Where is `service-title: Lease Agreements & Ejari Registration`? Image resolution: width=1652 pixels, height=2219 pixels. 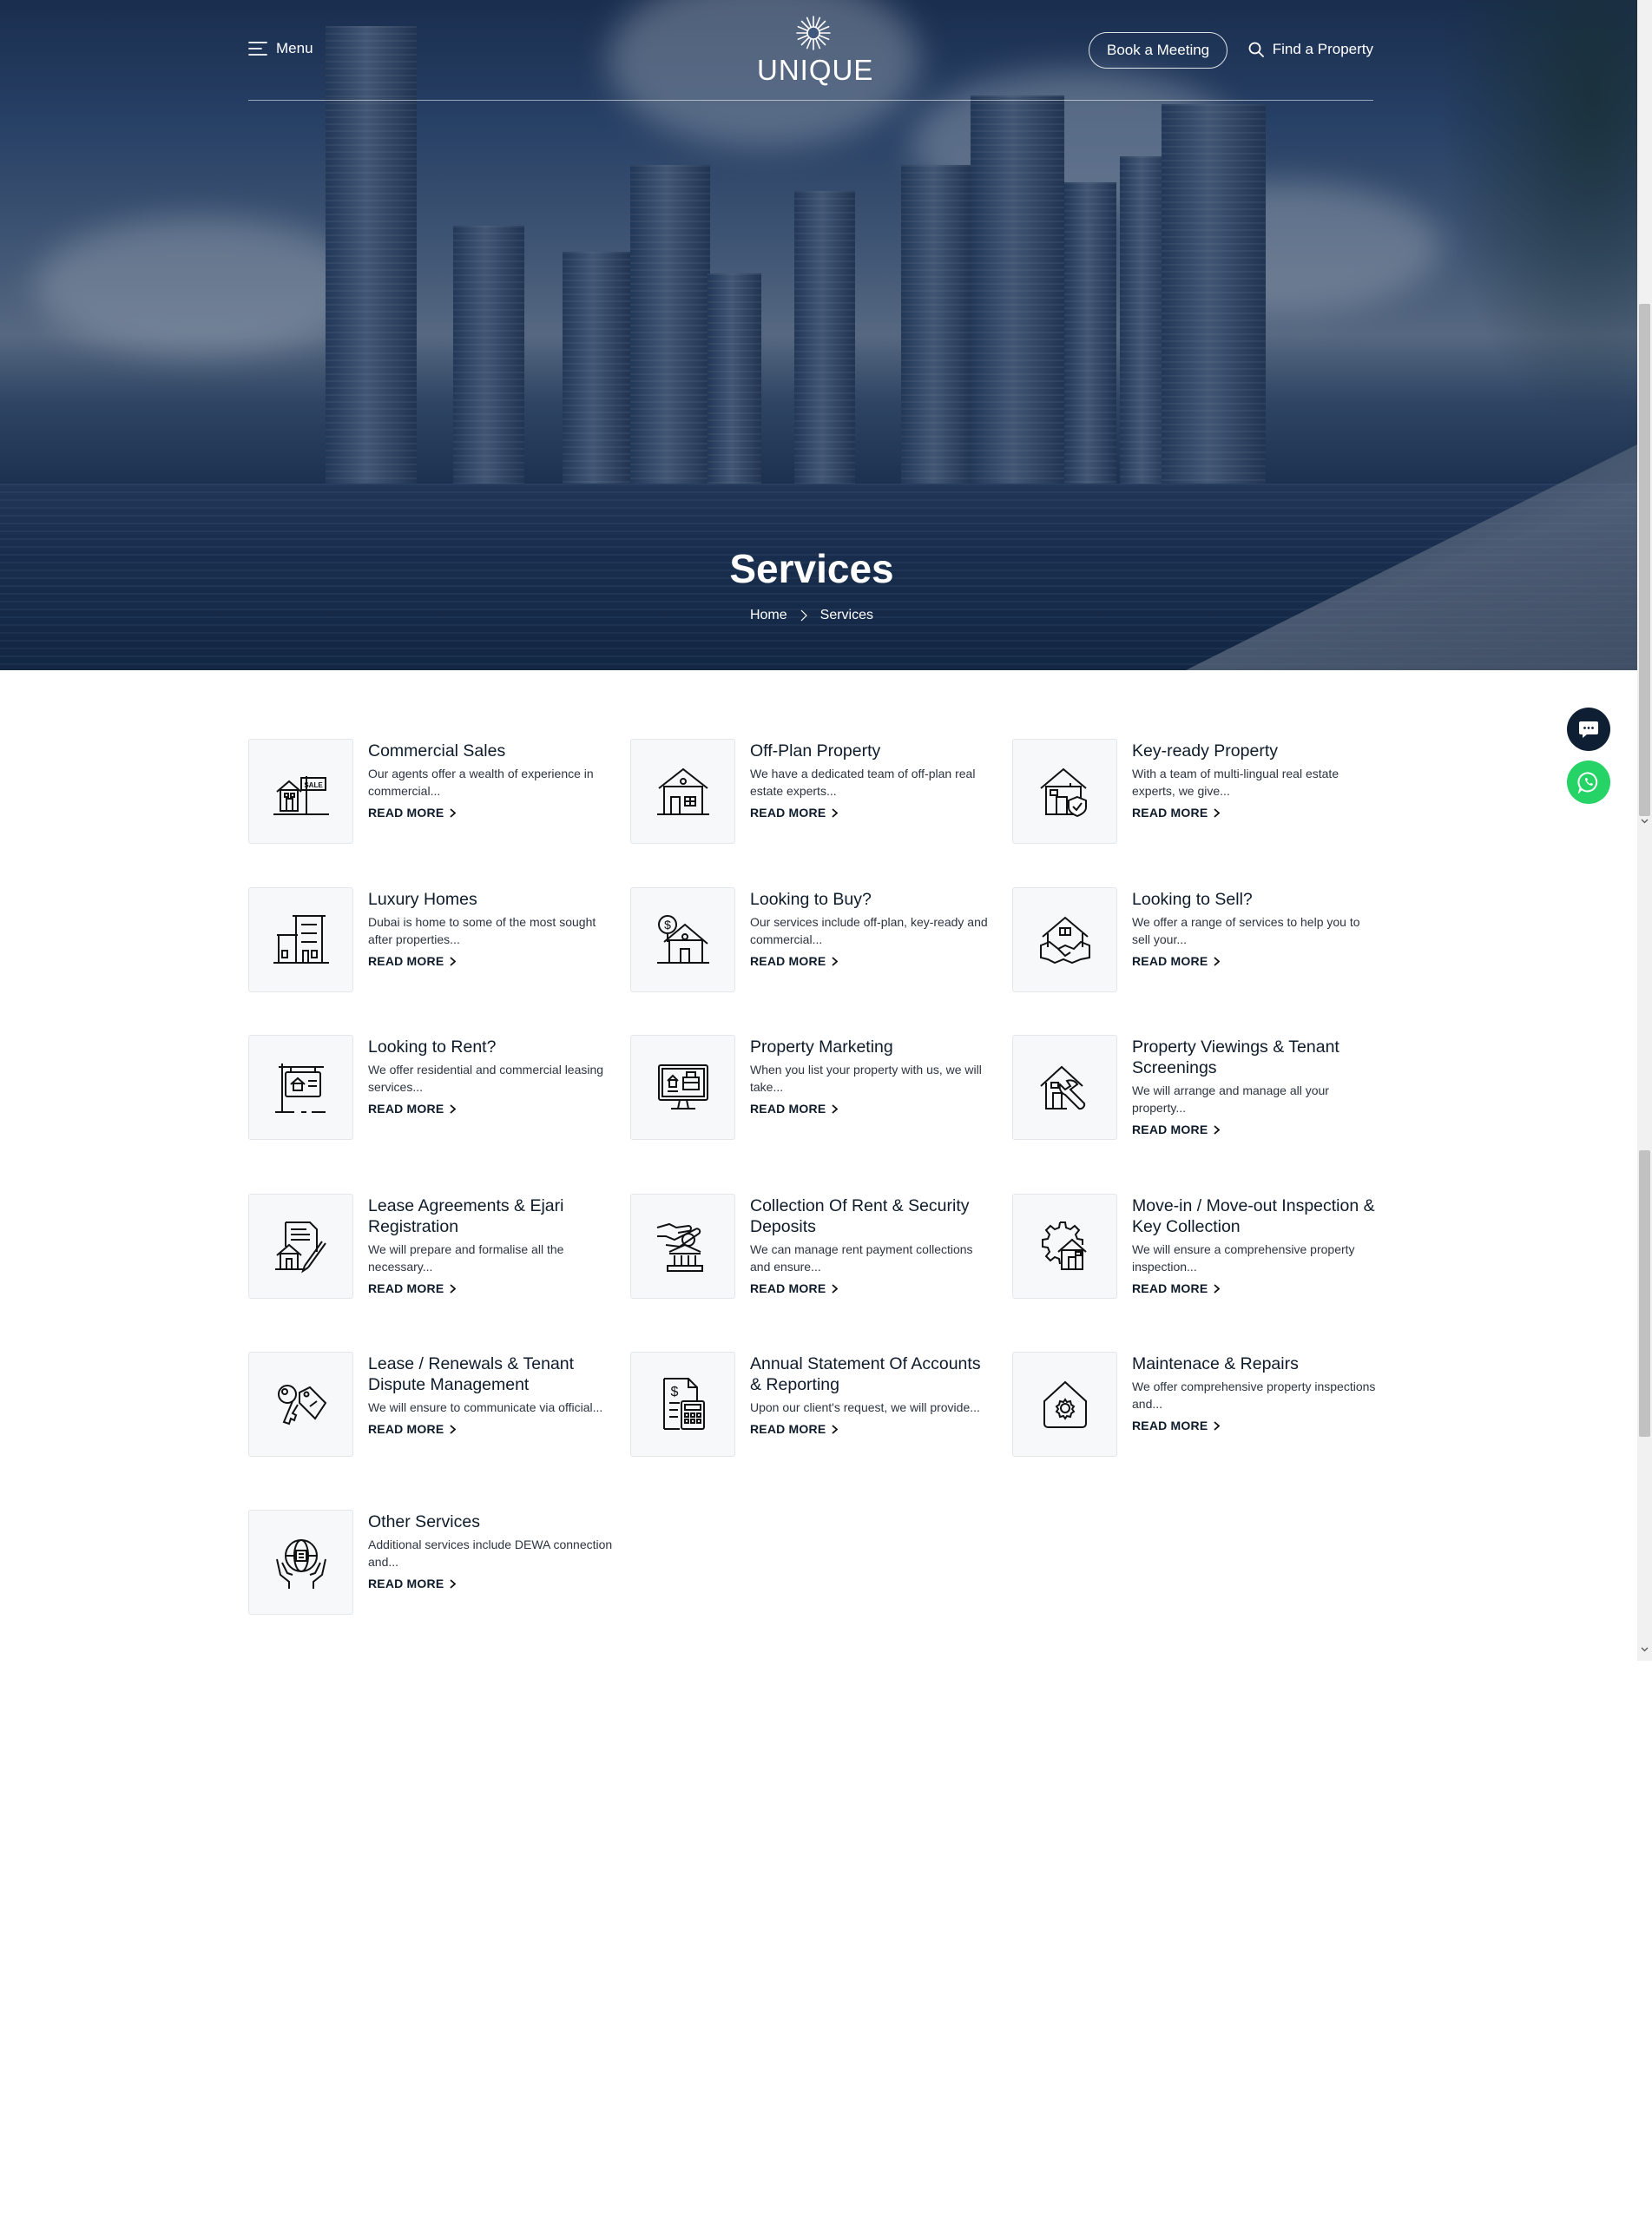 service-title: Lease Agreements & Ejari Registration is located at coordinates (490, 1216).